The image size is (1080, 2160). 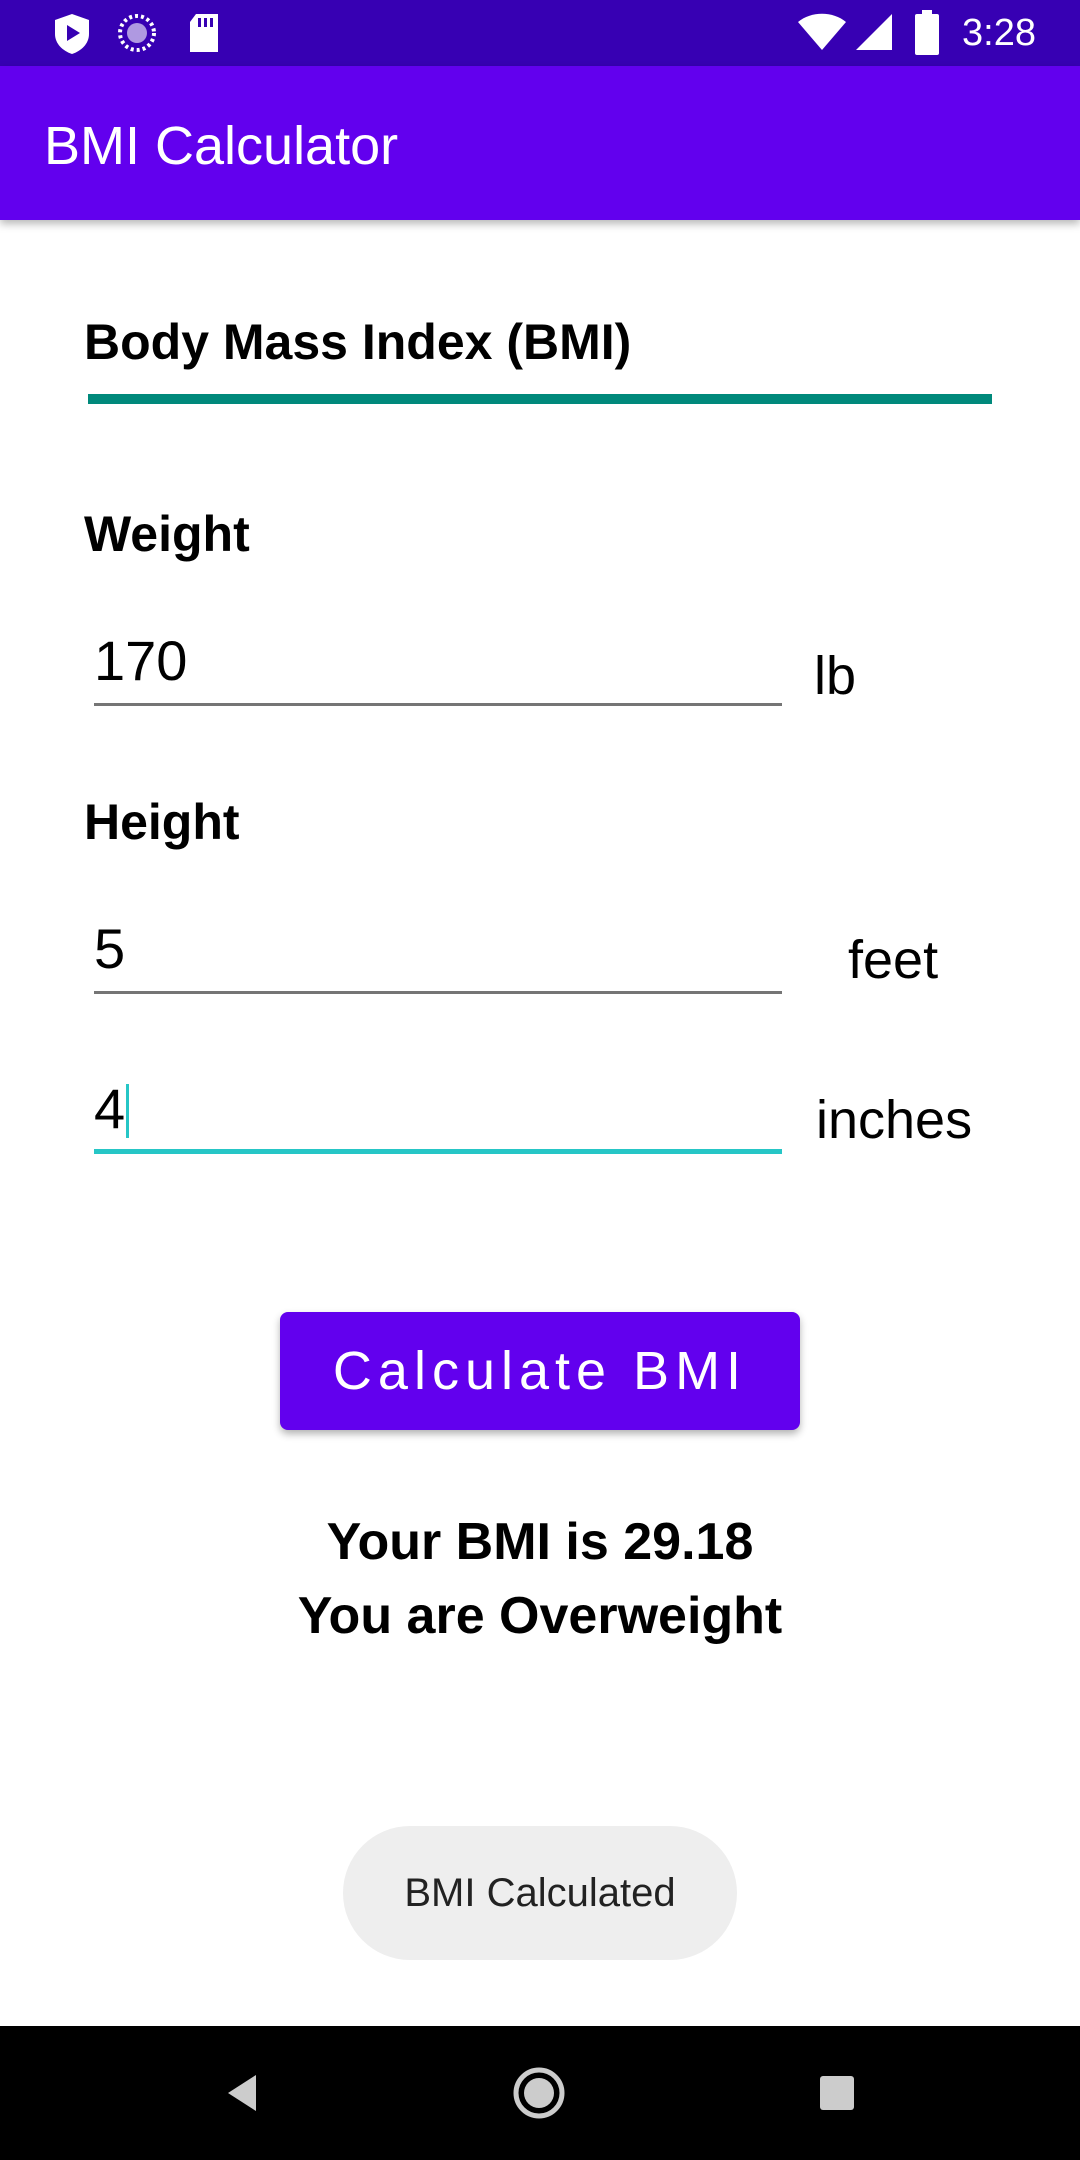 What do you see at coordinates (438, 1151) in the screenshot?
I see `height-inches-underline` at bounding box center [438, 1151].